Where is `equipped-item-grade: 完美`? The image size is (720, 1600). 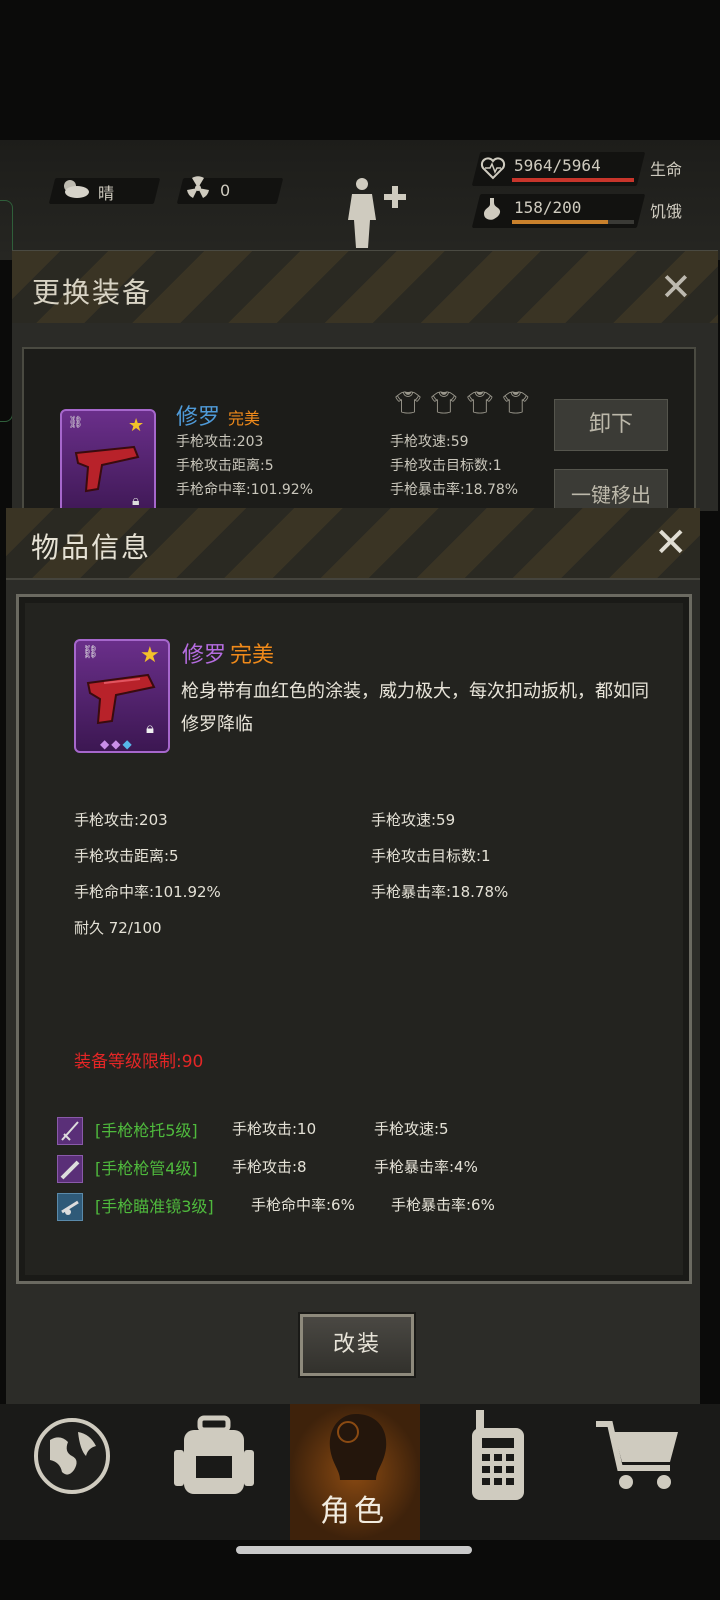
equipped-item-grade: 完美 is located at coordinates (244, 418).